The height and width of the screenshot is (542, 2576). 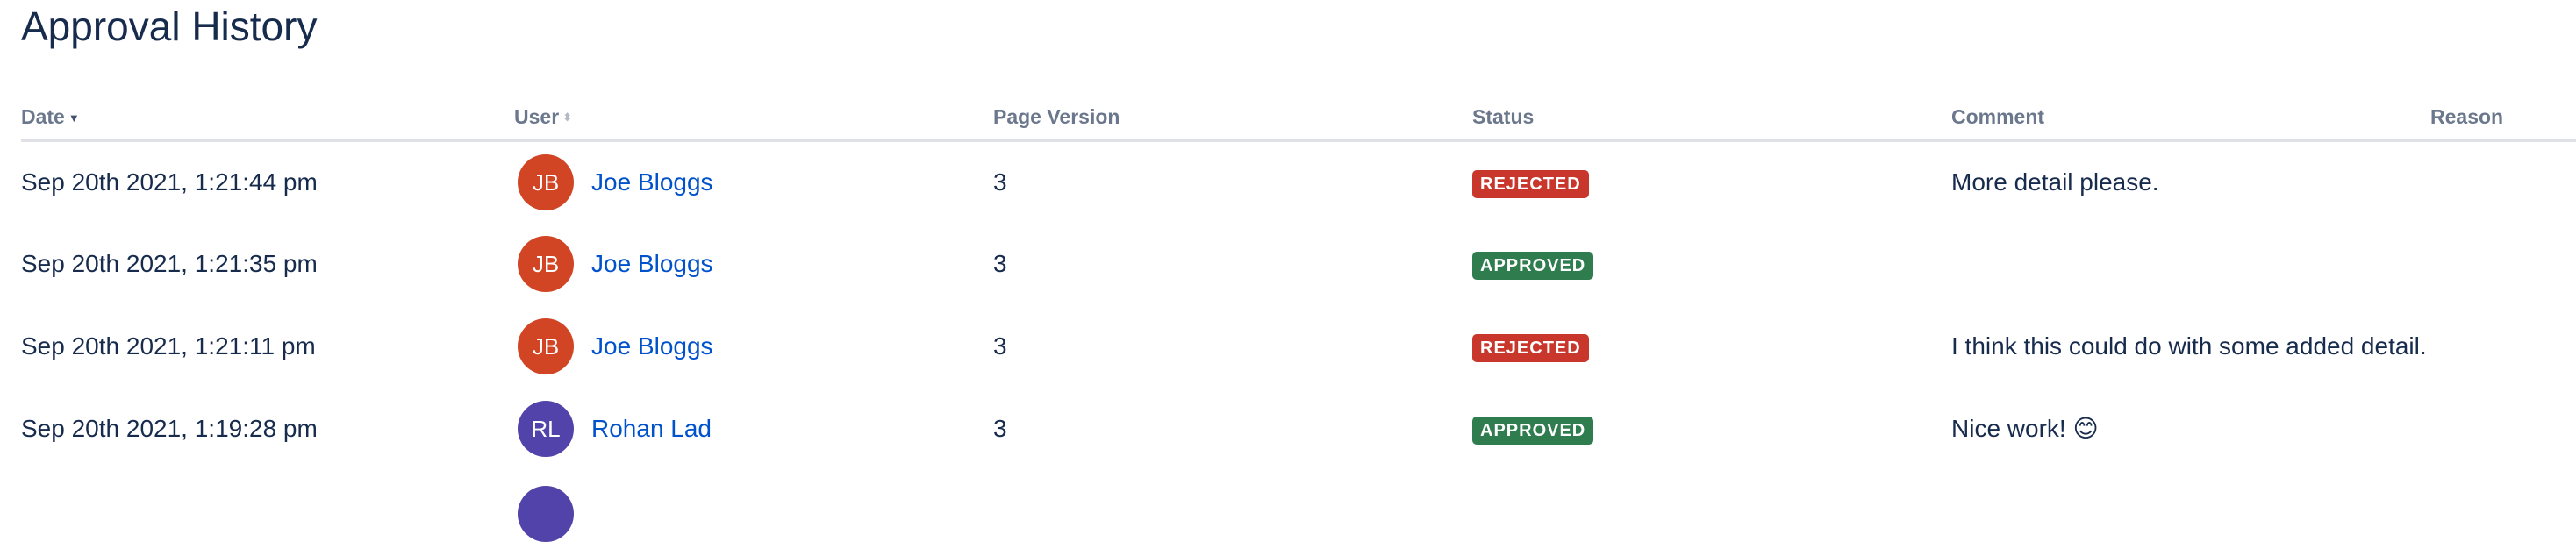 I want to click on avatar, so click(x=546, y=514).